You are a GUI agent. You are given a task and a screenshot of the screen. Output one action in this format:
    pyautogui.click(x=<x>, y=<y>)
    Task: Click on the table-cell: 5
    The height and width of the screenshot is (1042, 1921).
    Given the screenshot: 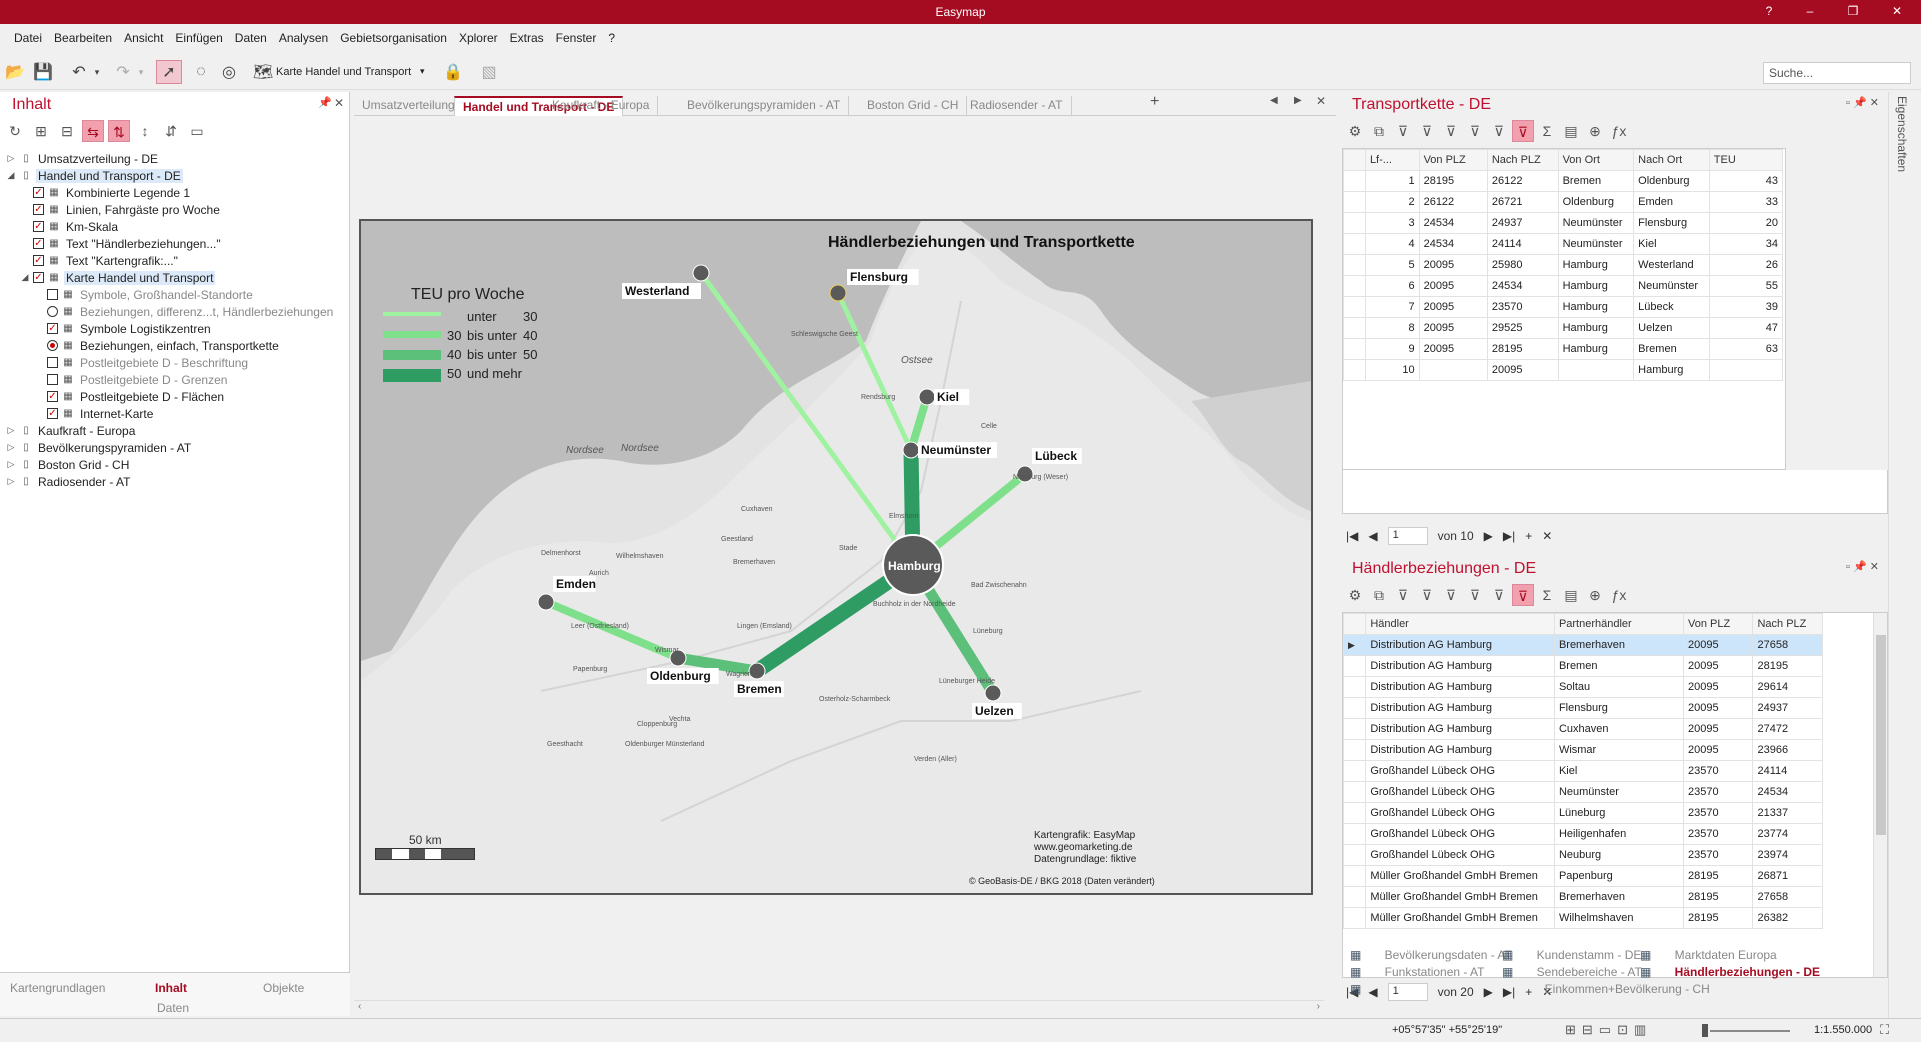 What is the action you would take?
    pyautogui.click(x=1392, y=265)
    